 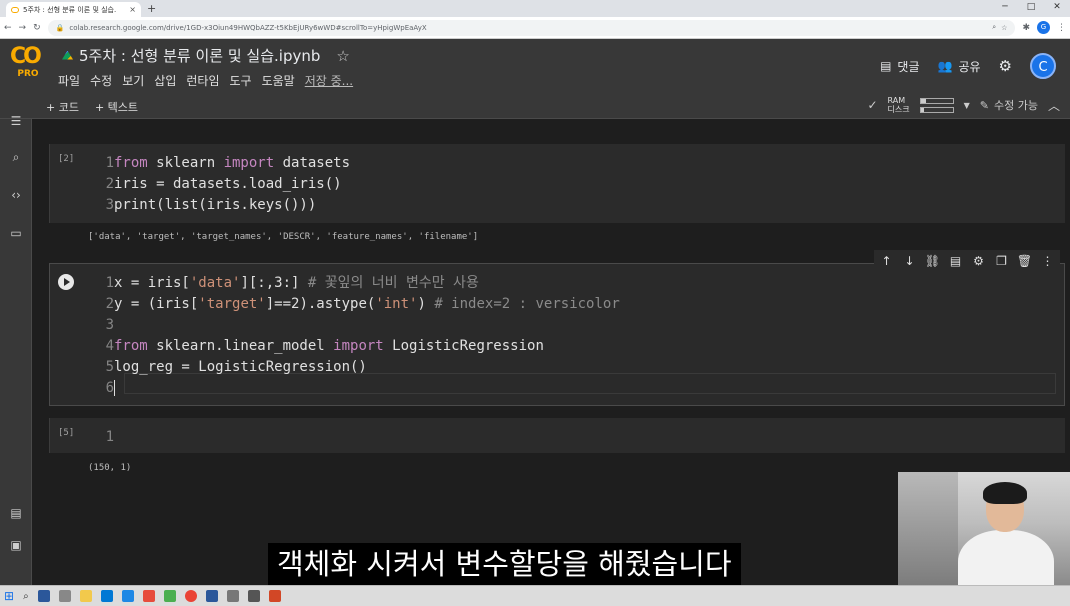 What do you see at coordinates (37, 28) in the screenshot?
I see `reload-icon: ↻` at bounding box center [37, 28].